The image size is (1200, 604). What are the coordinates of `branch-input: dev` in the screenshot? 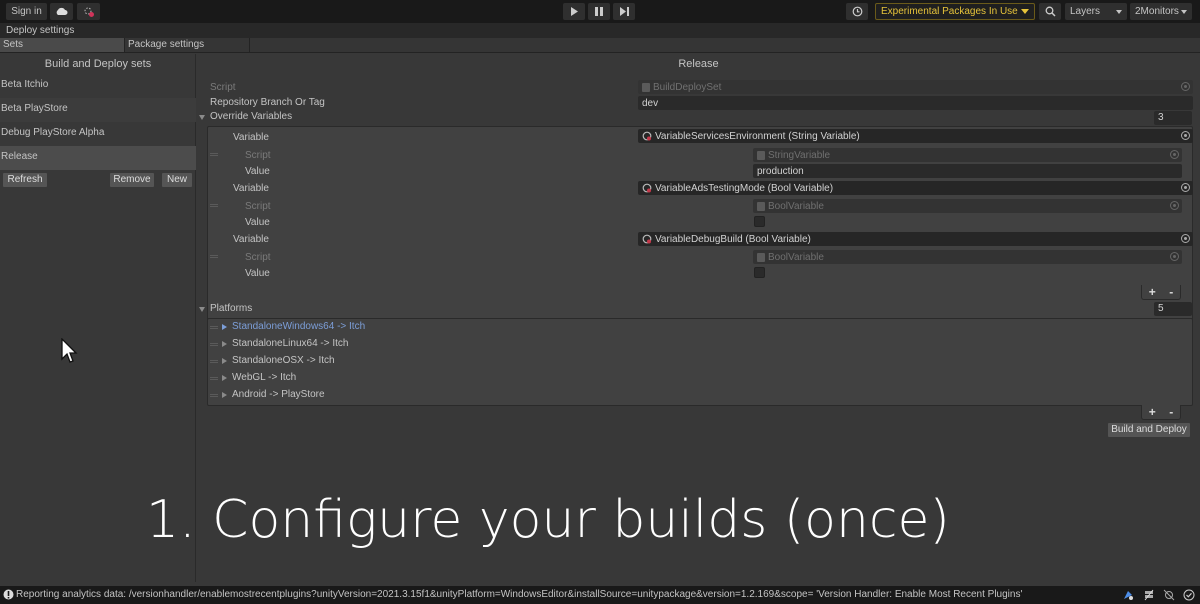 It's located at (915, 103).